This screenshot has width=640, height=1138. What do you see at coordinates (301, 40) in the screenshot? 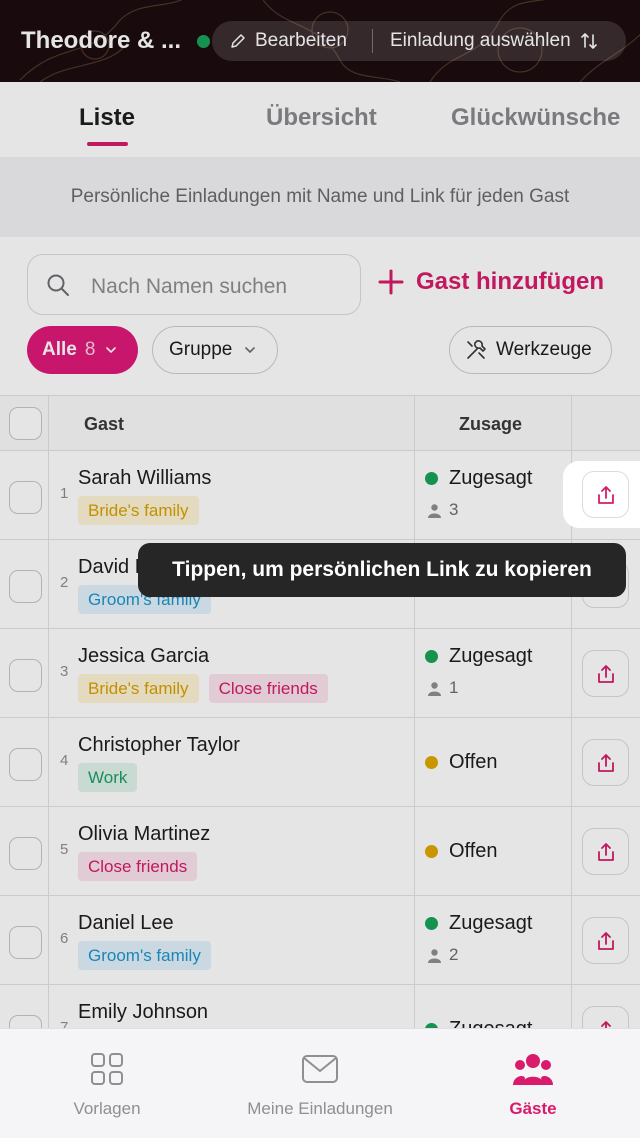
I see `edit-label: Bearbeiten` at bounding box center [301, 40].